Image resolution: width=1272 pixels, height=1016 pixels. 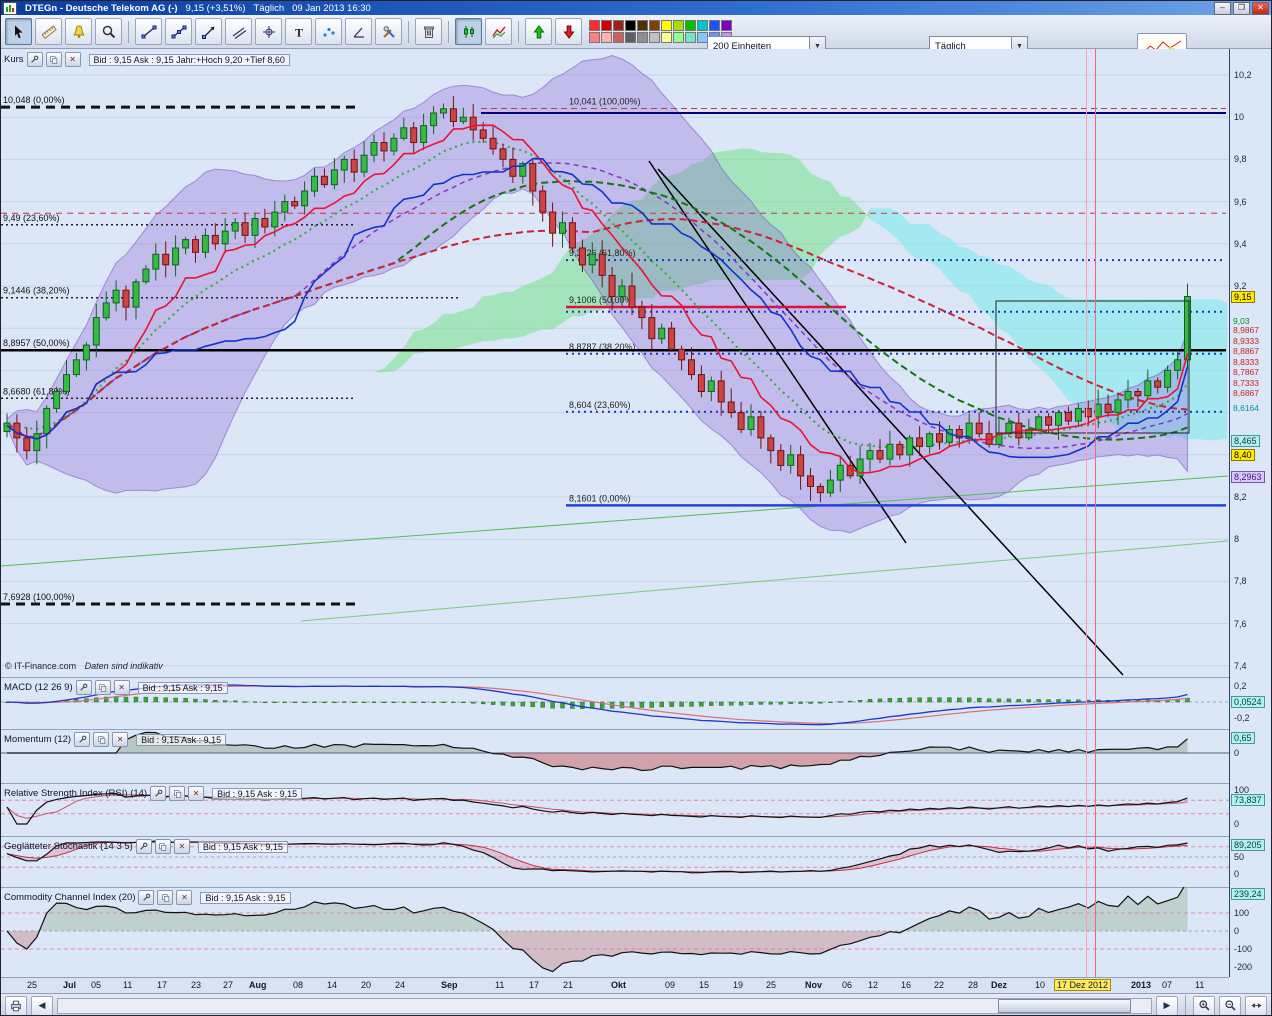 I want to click on chart-scrollbar, so click(x=604, y=1005).